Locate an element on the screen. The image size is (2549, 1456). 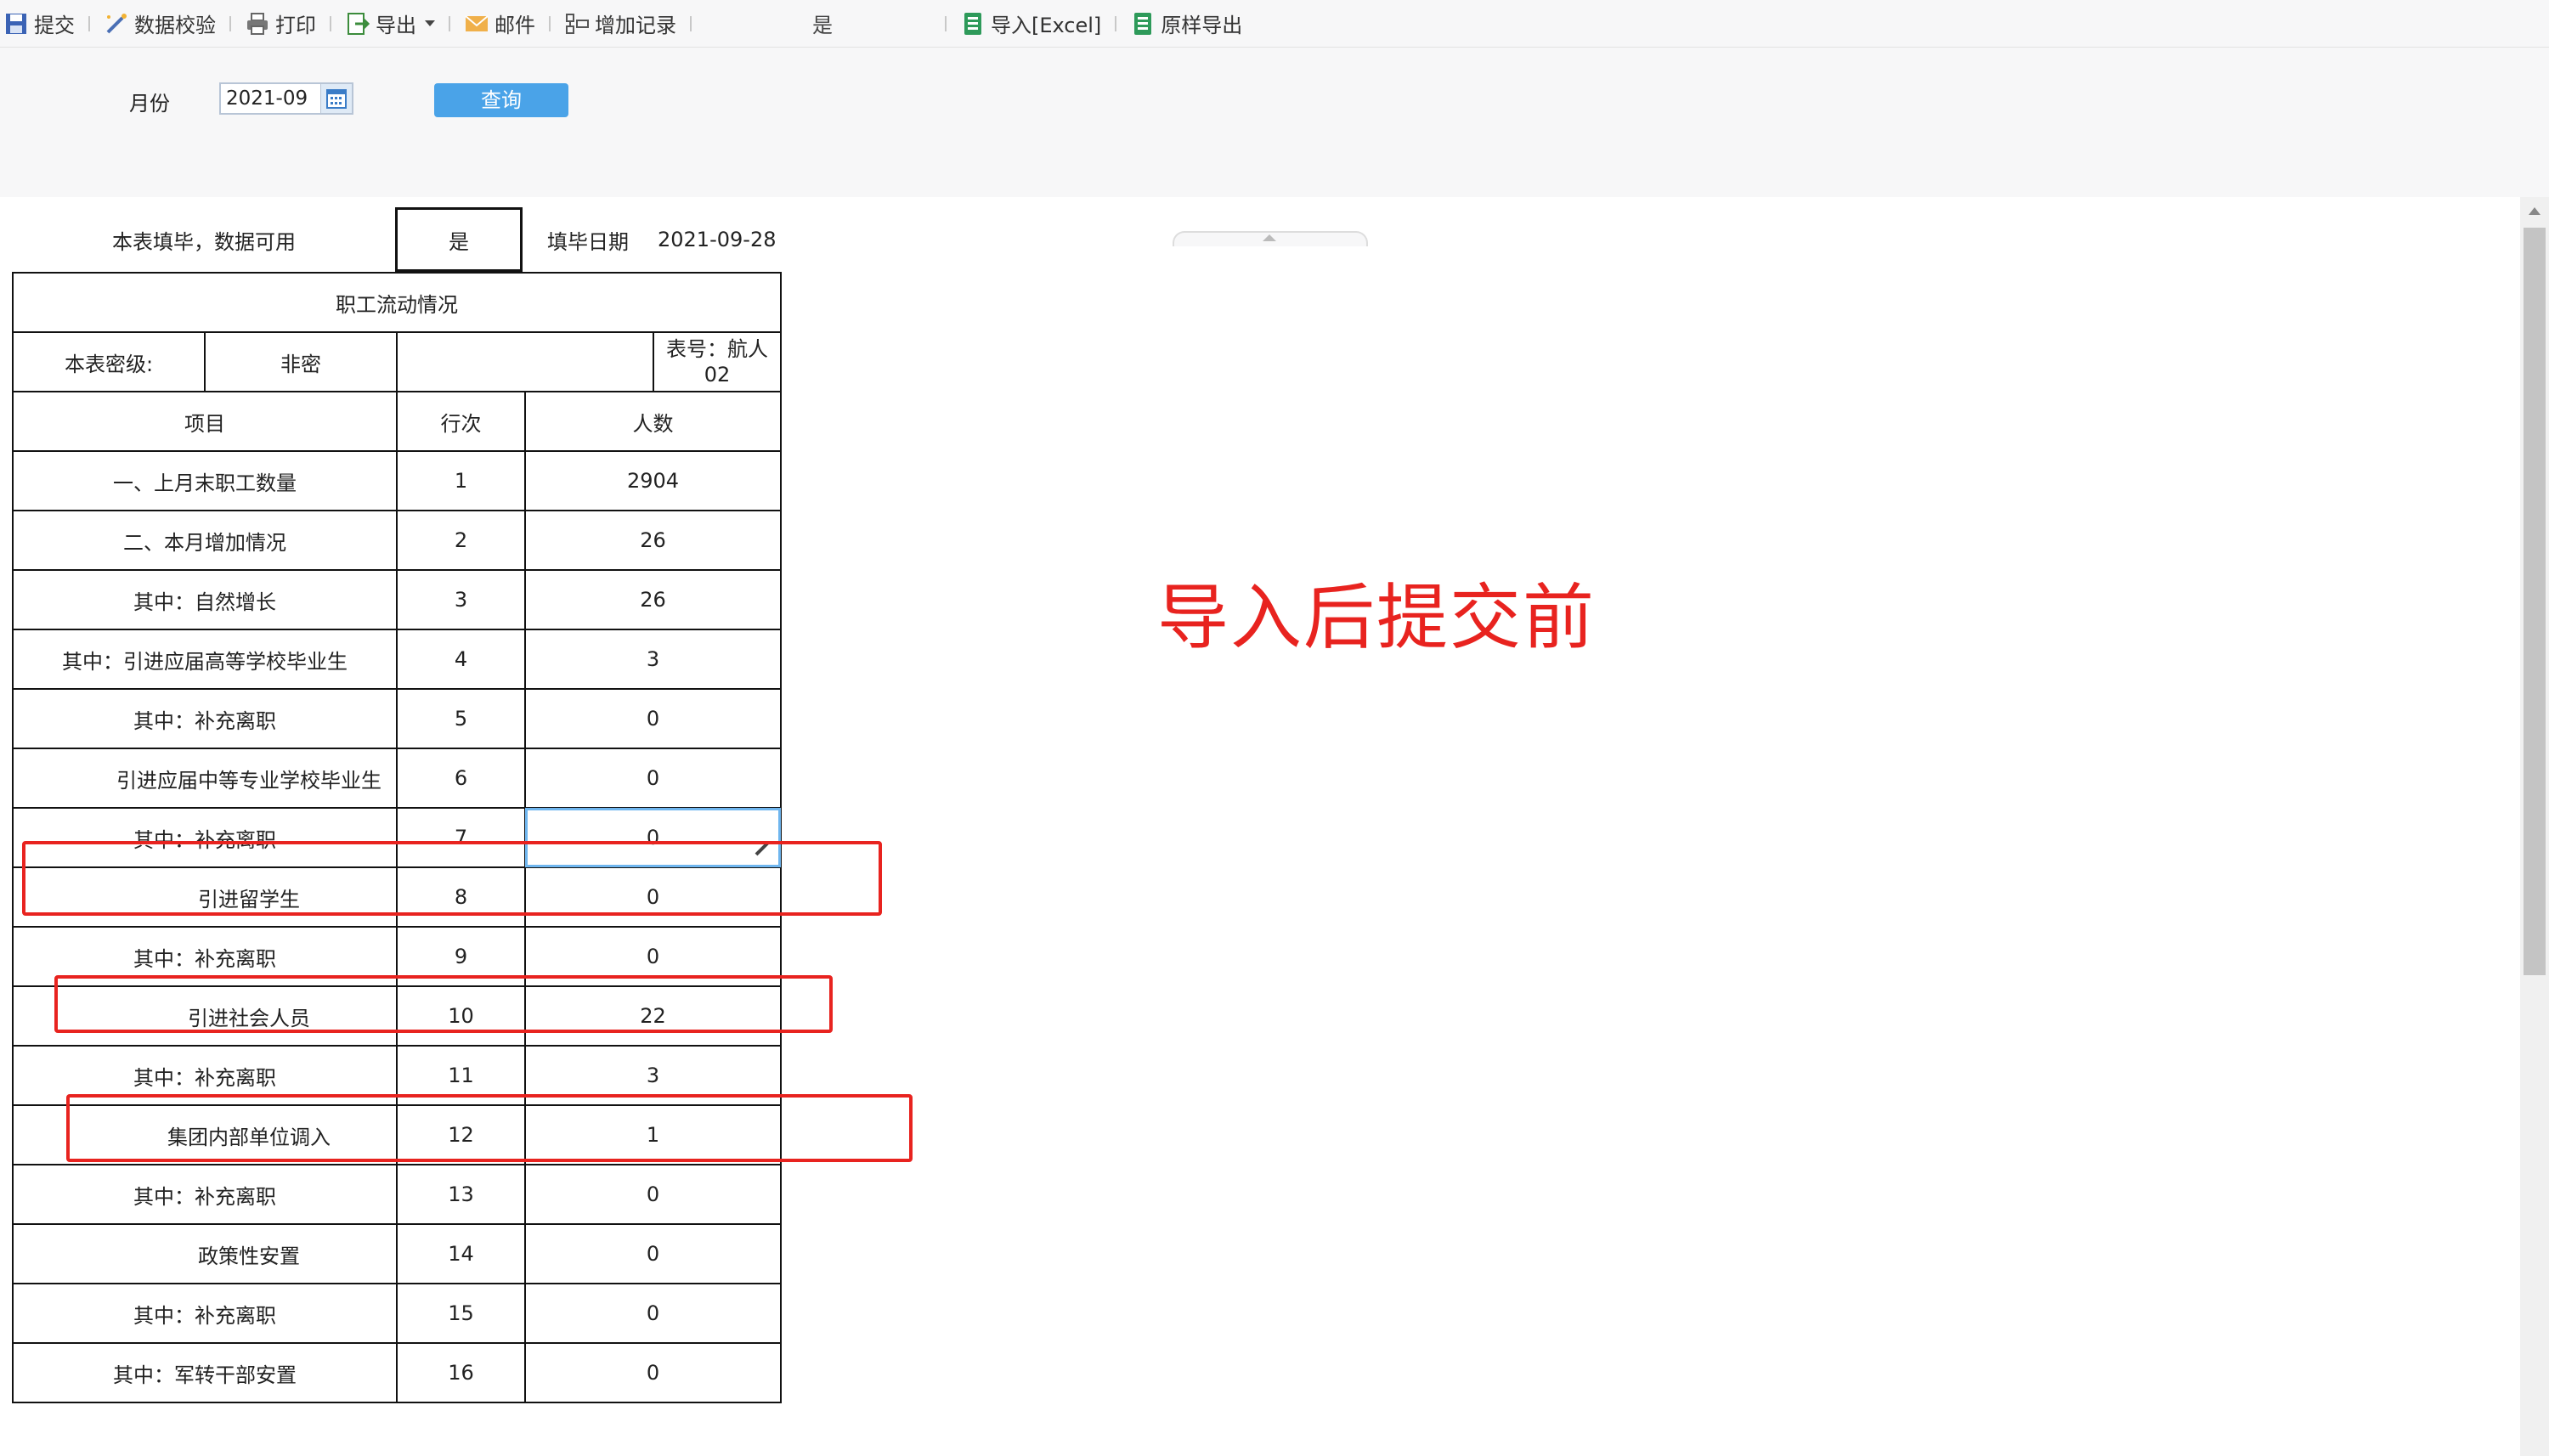
meta-empty-cell is located at coordinates (525, 362).